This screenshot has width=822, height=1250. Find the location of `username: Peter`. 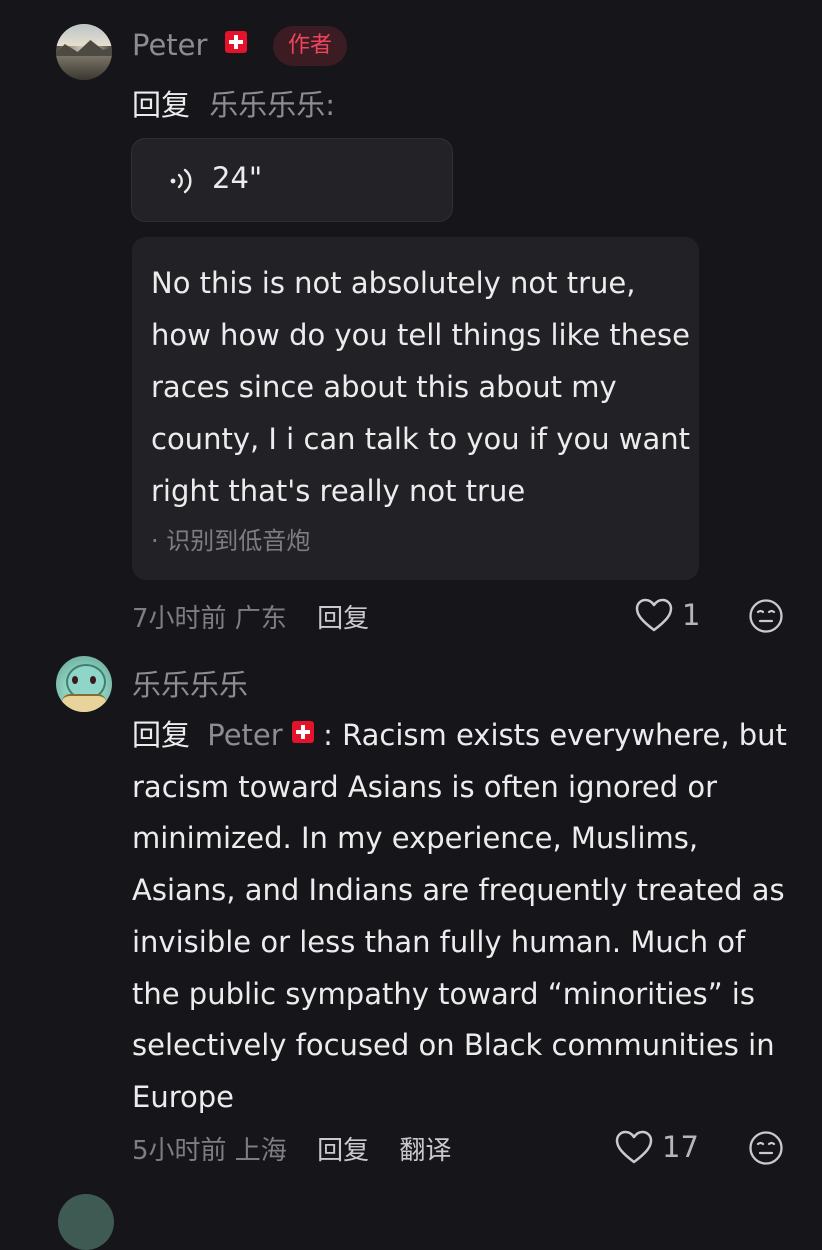

username: Peter is located at coordinates (189, 45).